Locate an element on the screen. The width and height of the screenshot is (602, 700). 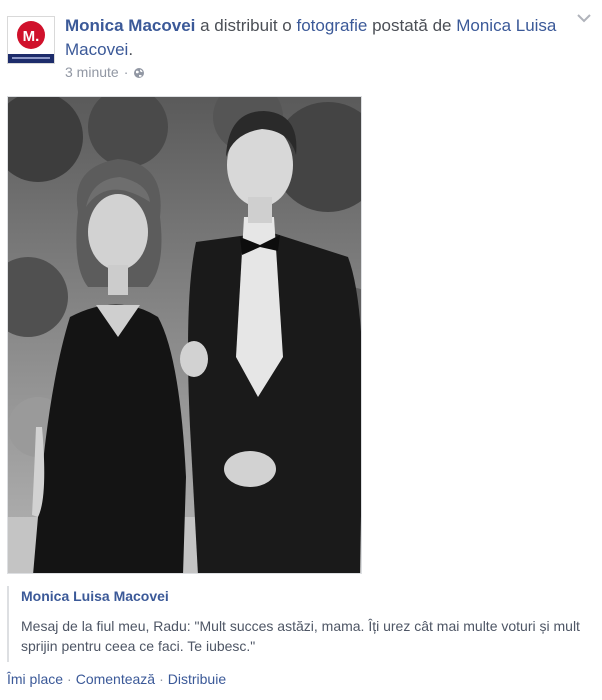
post-meta: 3 minute · is located at coordinates (105, 72).